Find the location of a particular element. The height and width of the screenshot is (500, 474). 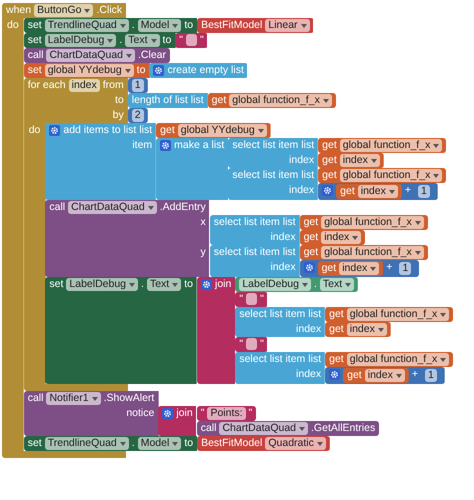

setter-block: set TrendlineQuad . Model to BestFitModel Quadratic is located at coordinates (177, 443).